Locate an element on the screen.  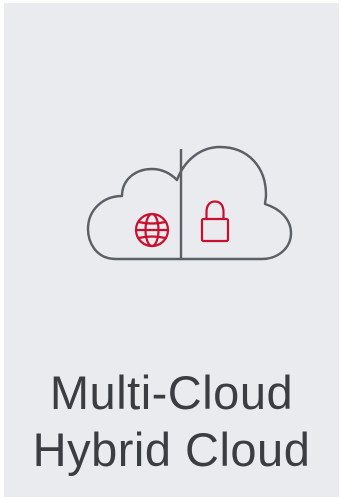
title-line-2: Hybrid Cloud is located at coordinates (171, 449).